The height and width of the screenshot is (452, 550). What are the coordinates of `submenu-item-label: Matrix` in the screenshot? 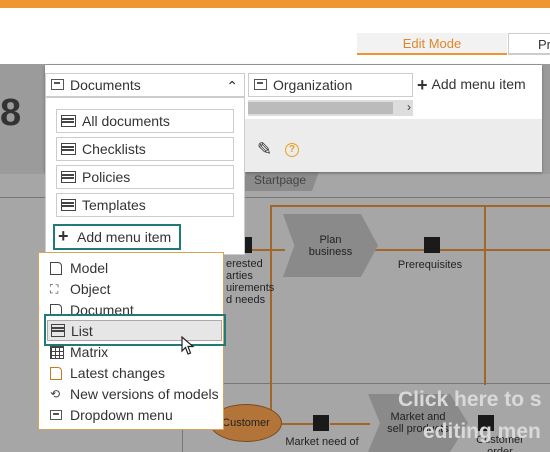 It's located at (89, 352).